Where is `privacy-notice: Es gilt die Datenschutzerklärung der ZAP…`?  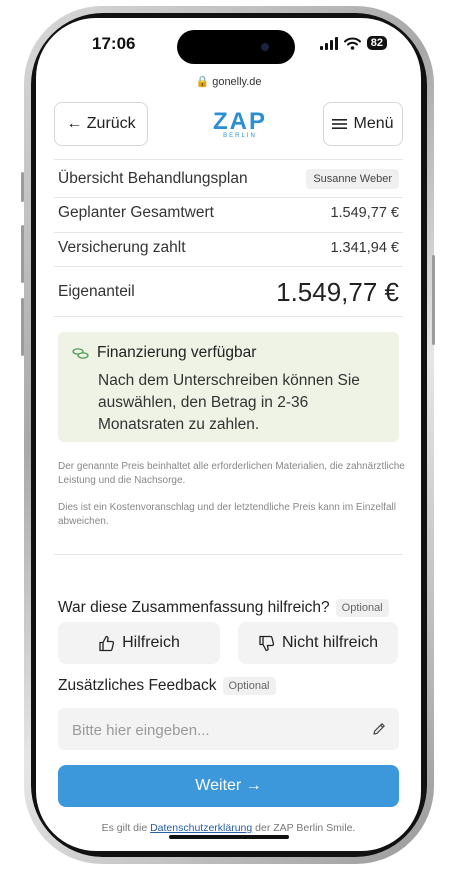 privacy-notice: Es gilt die Datenschutzerklärung der ZAP… is located at coordinates (228, 828).